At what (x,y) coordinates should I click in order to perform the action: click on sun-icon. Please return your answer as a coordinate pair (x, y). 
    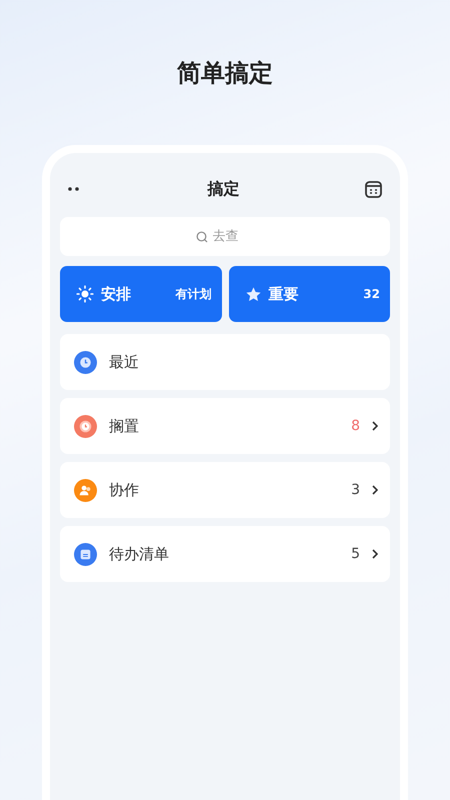
    Looking at the image, I should click on (85, 294).